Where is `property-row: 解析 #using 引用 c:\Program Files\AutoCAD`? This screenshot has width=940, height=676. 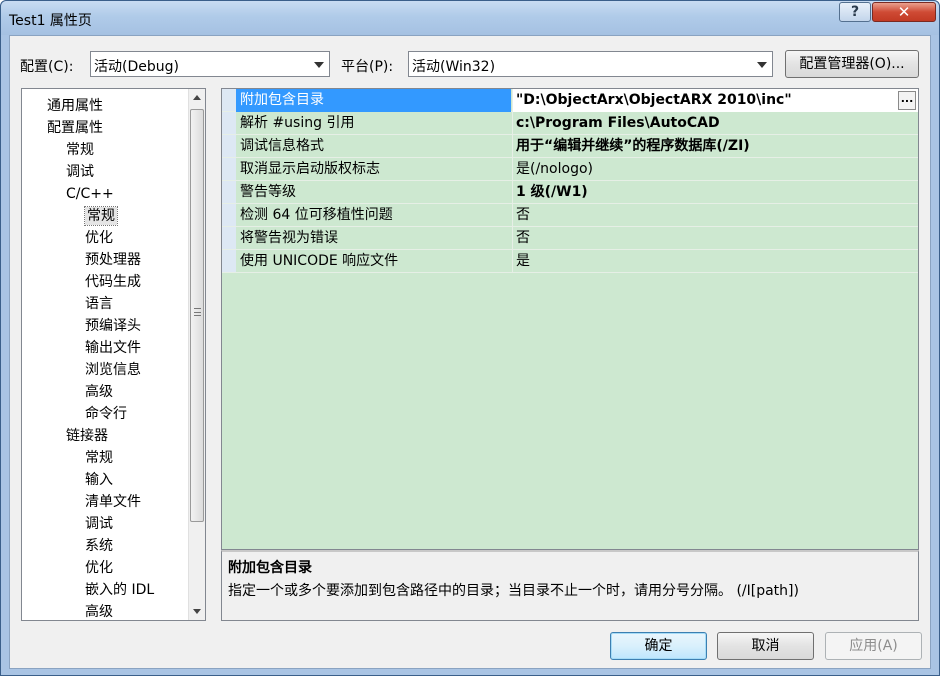
property-row: 解析 #using 引用 c:\Program Files\AutoCAD is located at coordinates (570, 123).